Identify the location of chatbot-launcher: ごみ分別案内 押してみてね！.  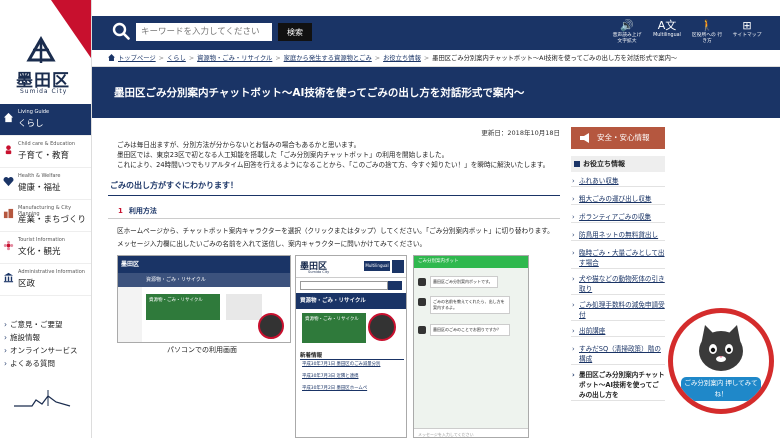
(721, 361).